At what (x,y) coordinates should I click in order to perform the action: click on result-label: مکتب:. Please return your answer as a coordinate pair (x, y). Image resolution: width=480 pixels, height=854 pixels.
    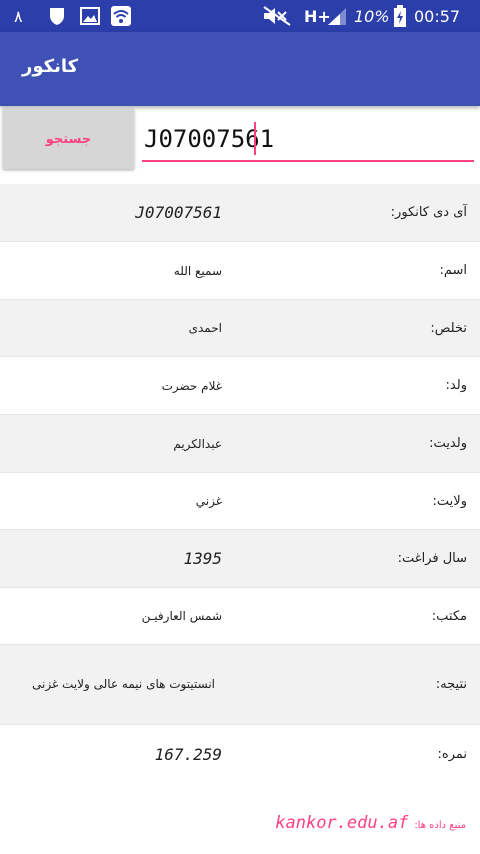
    Looking at the image, I should click on (449, 616).